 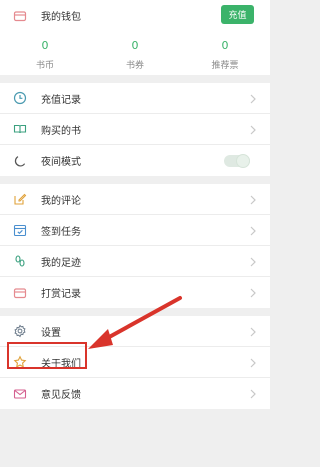 I want to click on menu-item-label: 签到任务, so click(x=61, y=232).